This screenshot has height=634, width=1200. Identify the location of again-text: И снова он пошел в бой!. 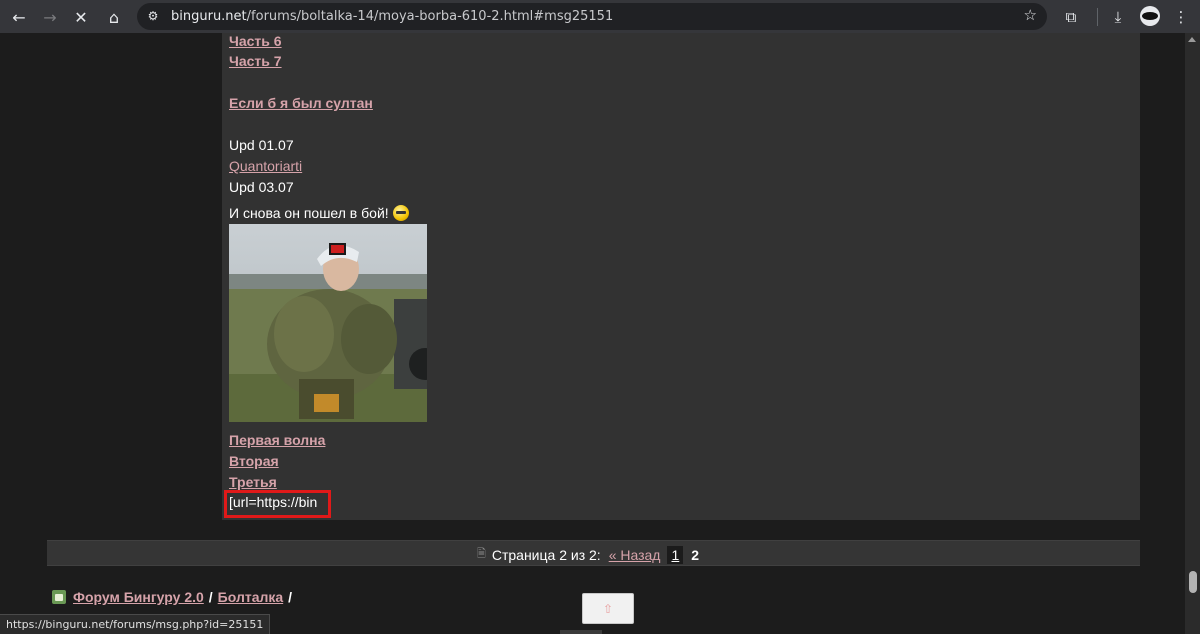
(309, 213).